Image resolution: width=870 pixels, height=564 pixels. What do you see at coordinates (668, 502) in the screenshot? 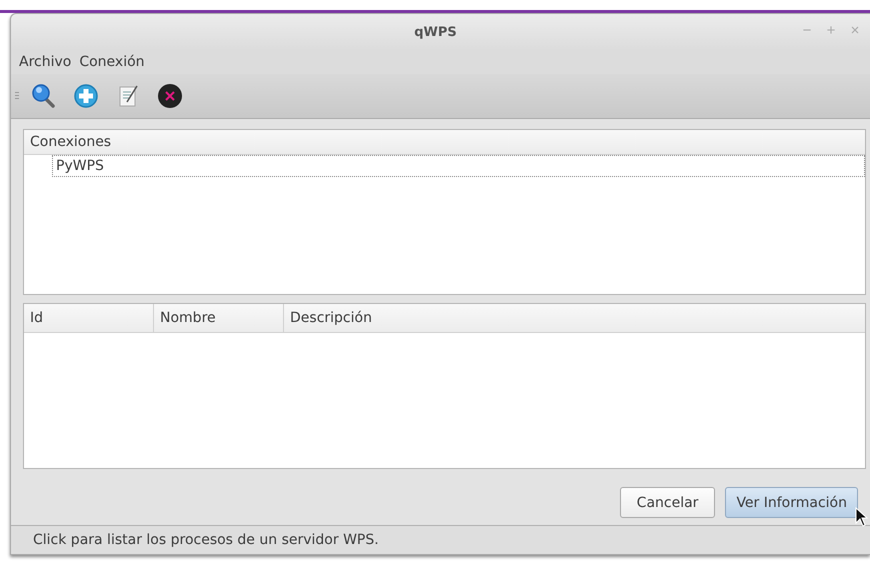
I see `dialog-button: Cancelar` at bounding box center [668, 502].